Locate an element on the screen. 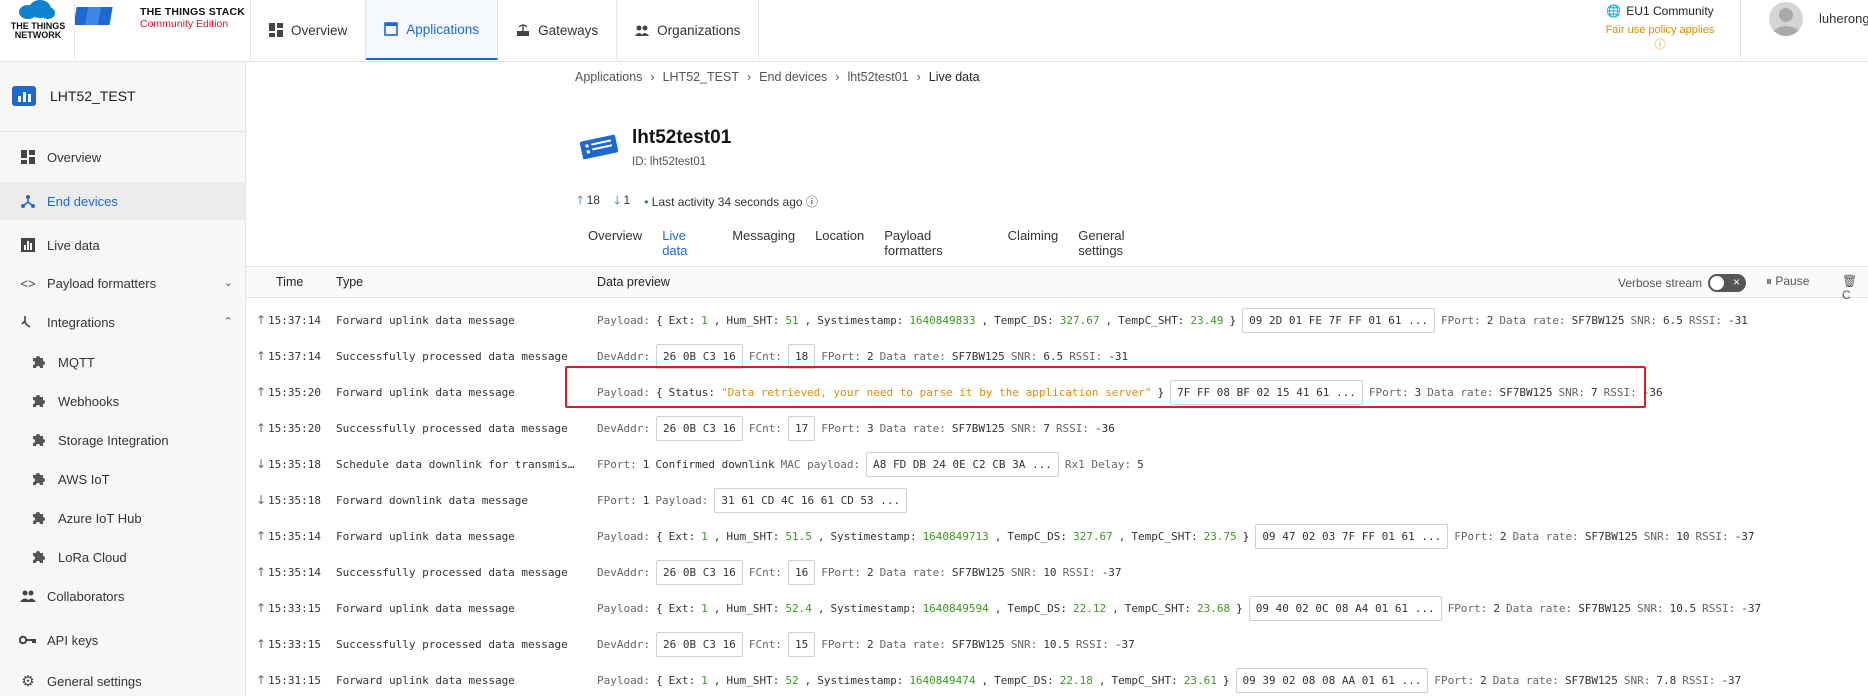  sidebar-item-label: Azure IoT Hub is located at coordinates (100, 518).